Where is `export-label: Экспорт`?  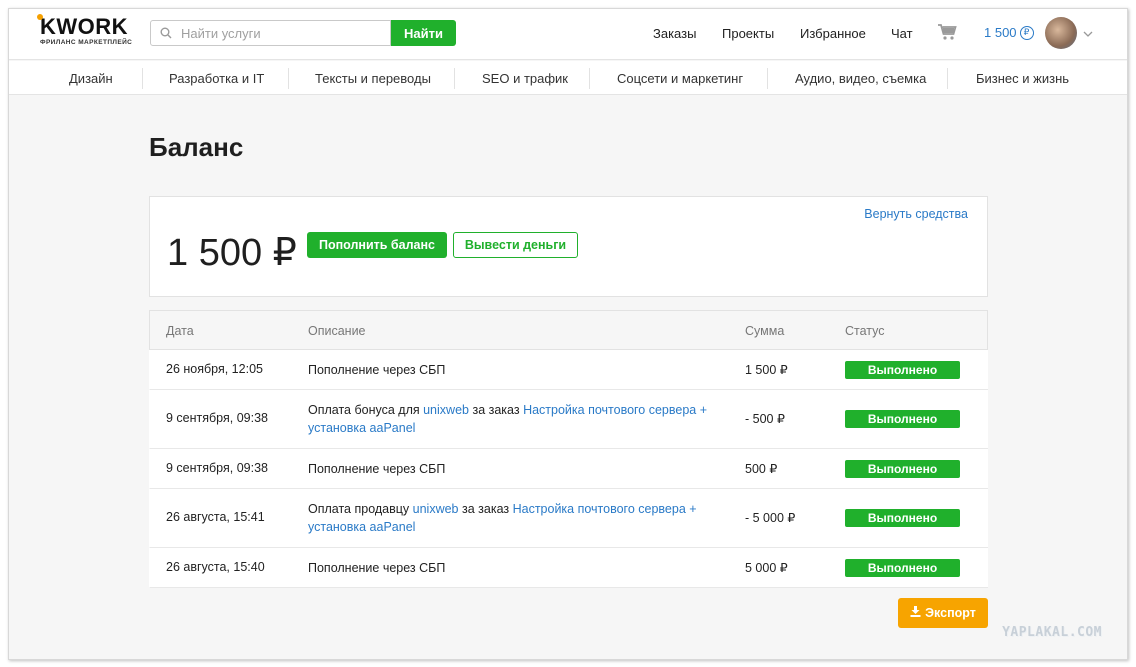
export-label: Экспорт is located at coordinates (950, 613).